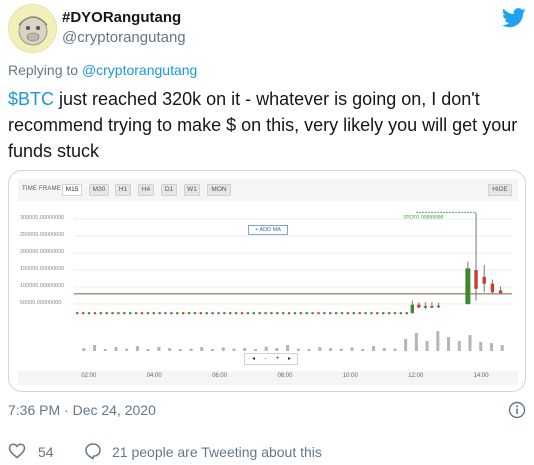  I want to click on y-tick-label: 100000.00000000, so click(42, 286).